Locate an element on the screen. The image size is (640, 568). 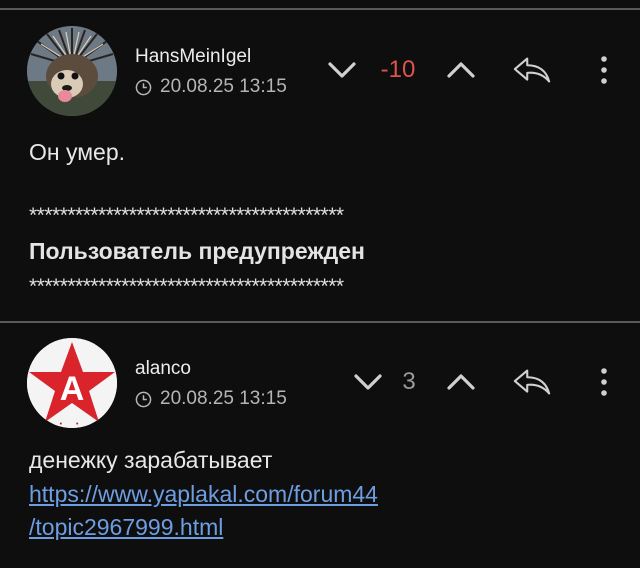
avatar-badge-letter: А is located at coordinates (72, 389).